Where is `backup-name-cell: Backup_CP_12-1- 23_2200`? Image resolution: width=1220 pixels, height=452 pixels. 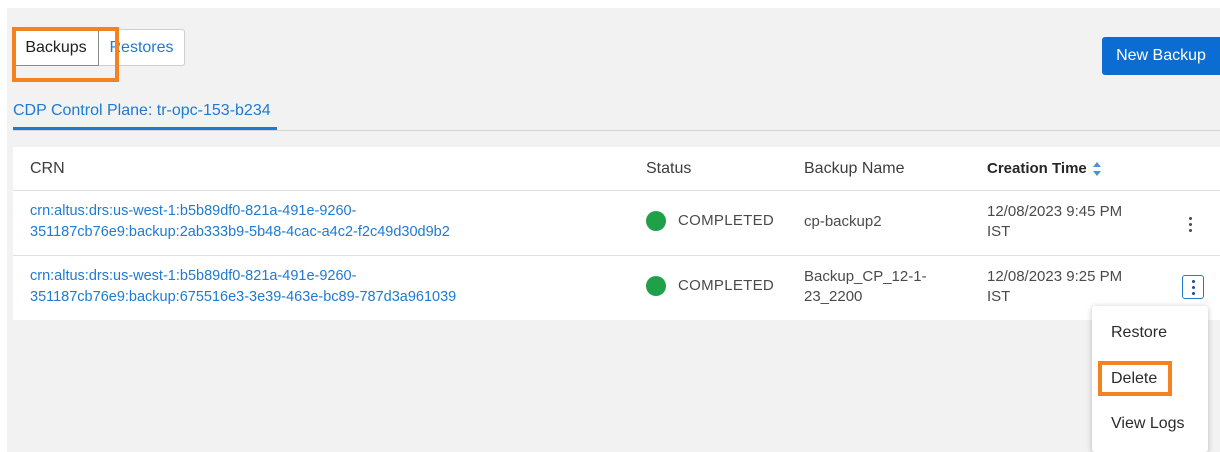 backup-name-cell: Backup_CP_12-1- 23_2200 is located at coordinates (865, 287).